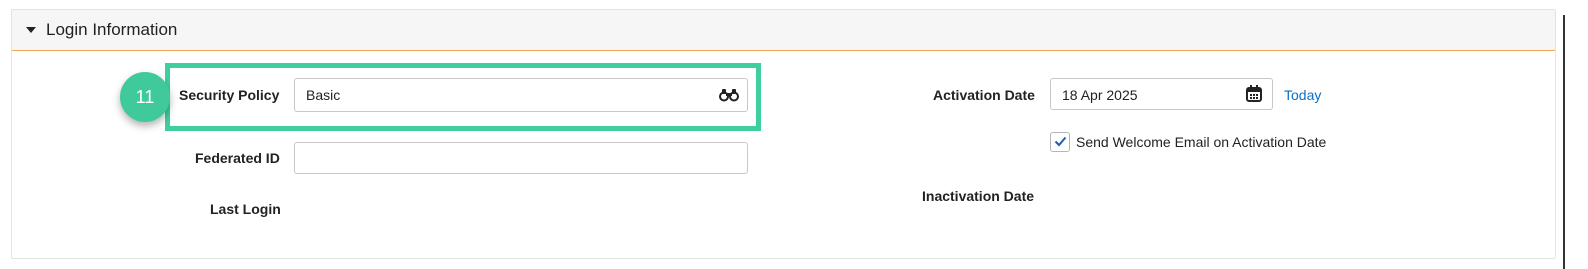  I want to click on section-title: Login Information, so click(112, 29).